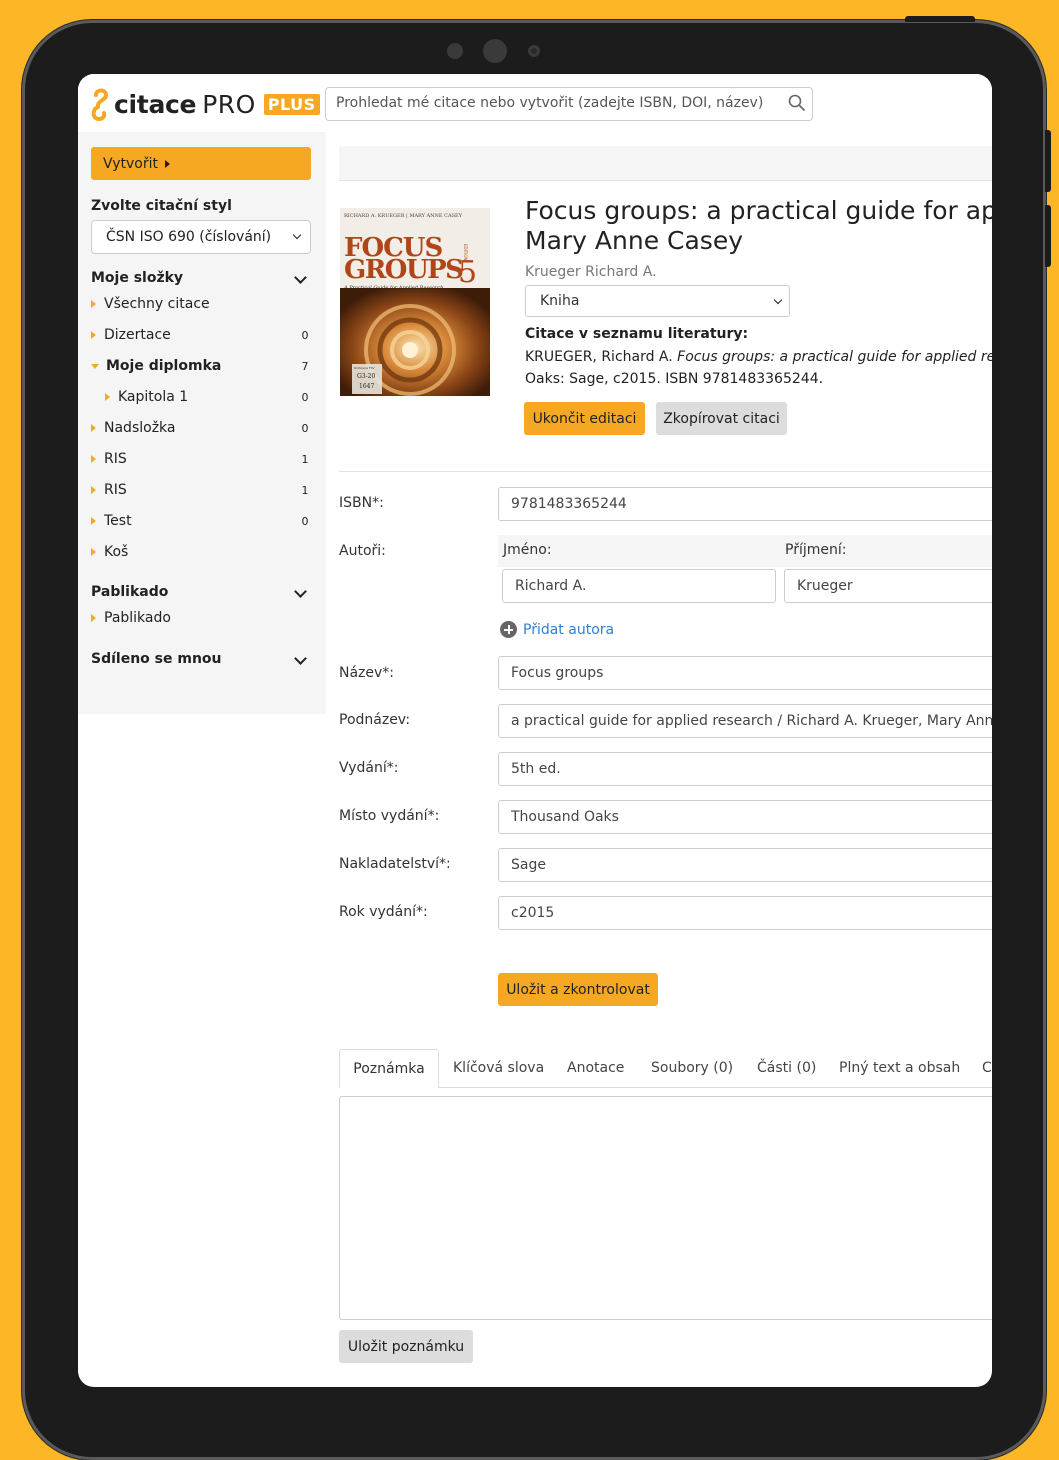 The image size is (1059, 1460). I want to click on folder-item: Test 0, so click(201, 521).